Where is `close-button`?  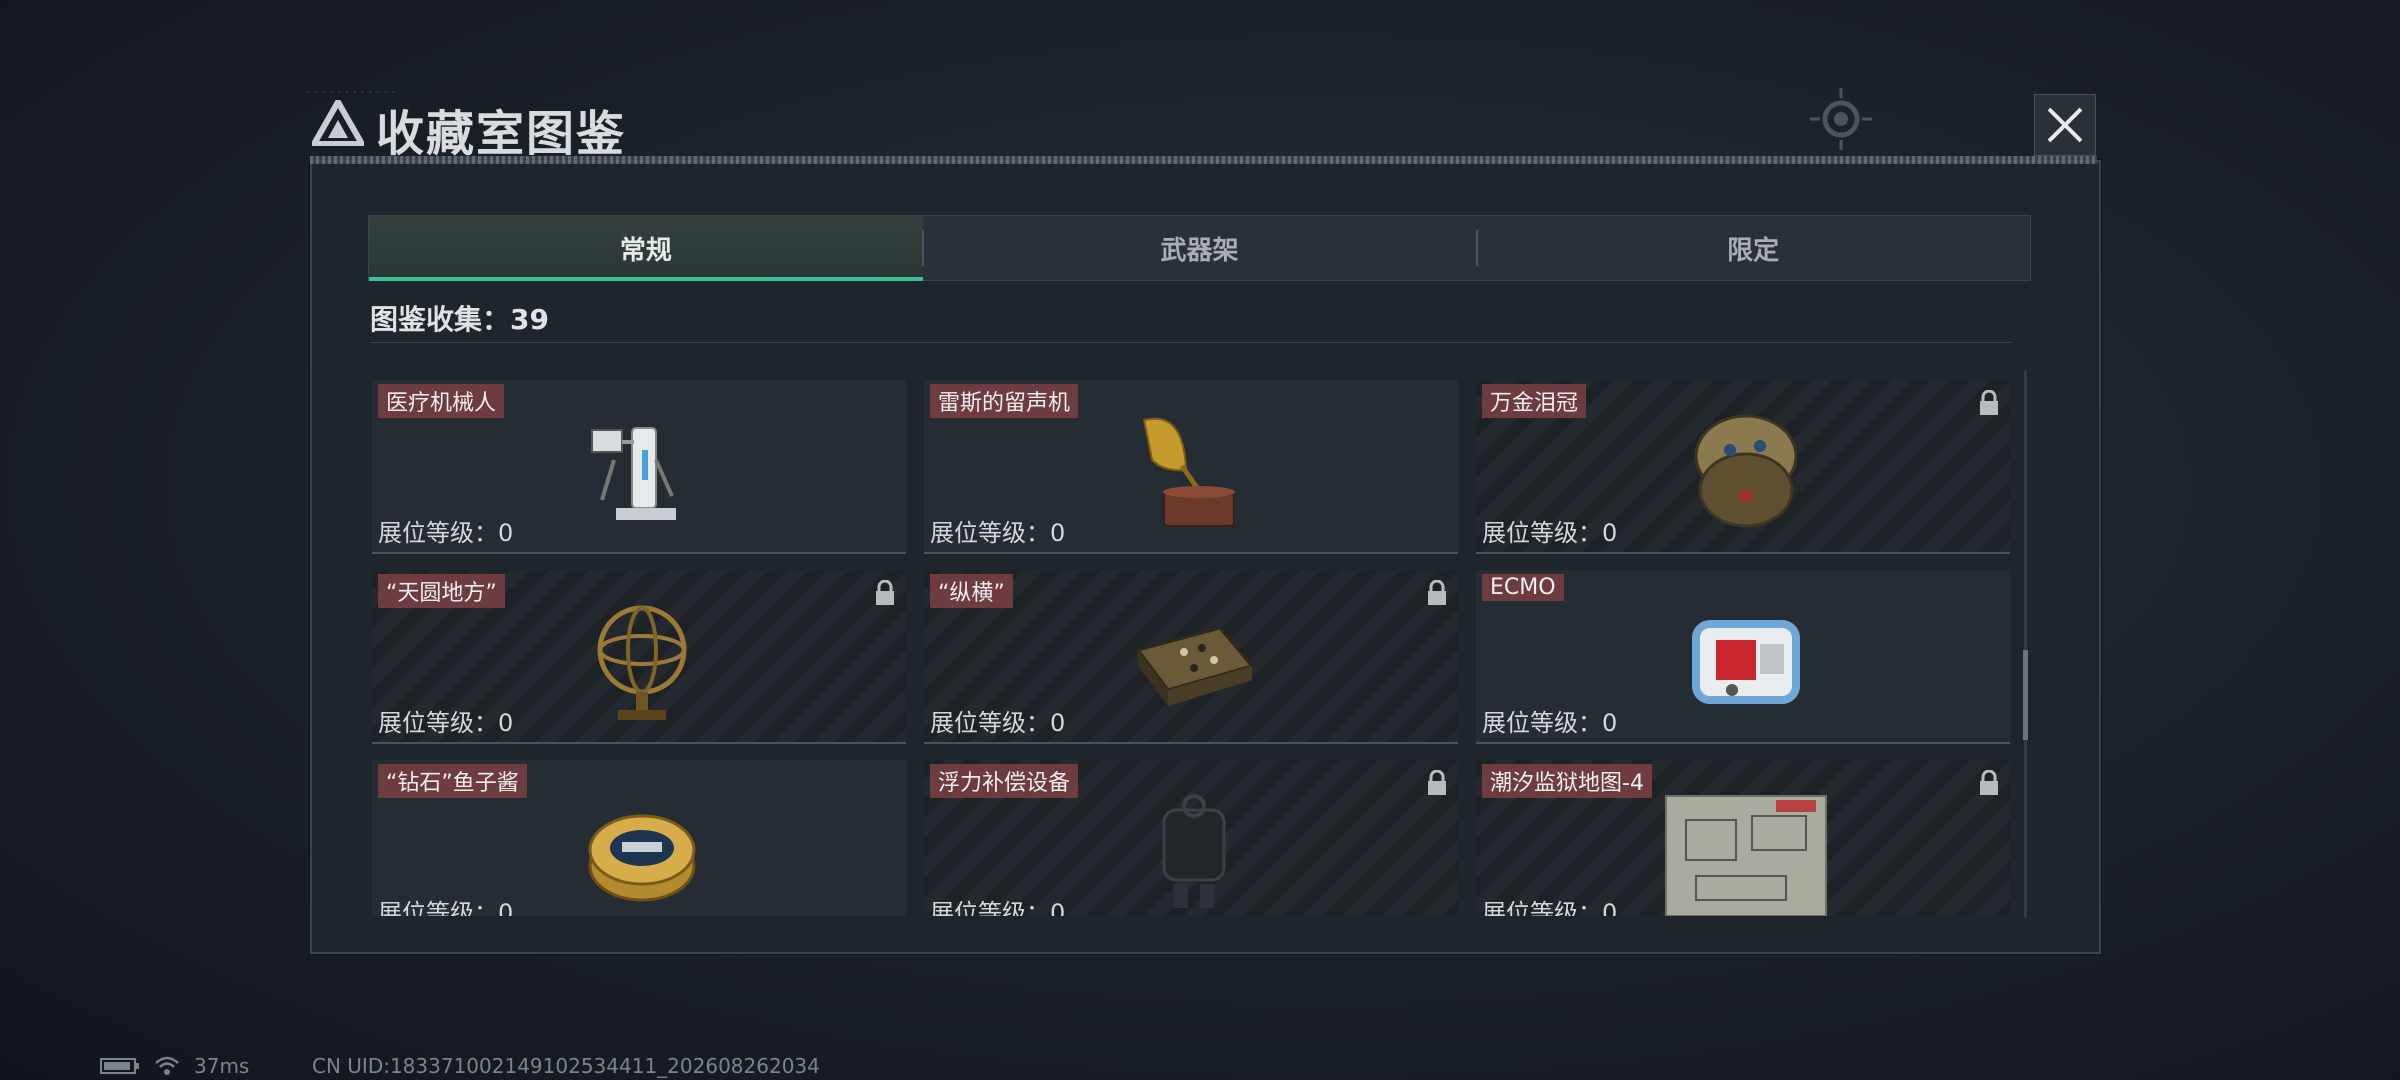
close-button is located at coordinates (2065, 125).